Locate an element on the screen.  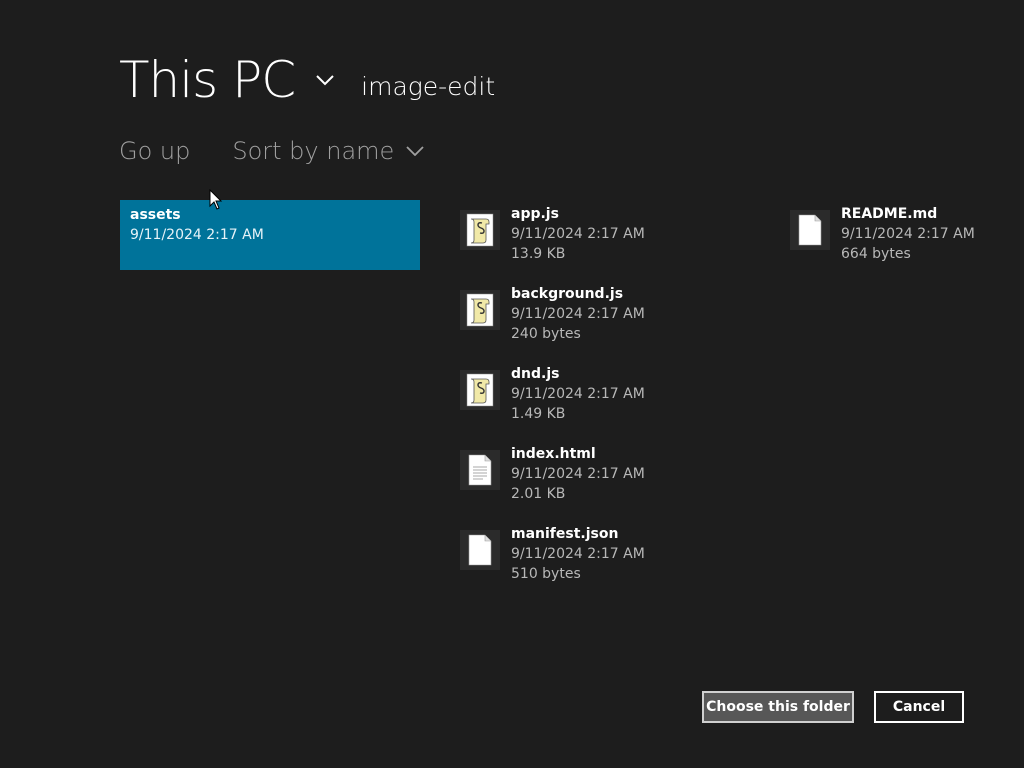
sort-dropdown: Sort by name is located at coordinates (328, 151).